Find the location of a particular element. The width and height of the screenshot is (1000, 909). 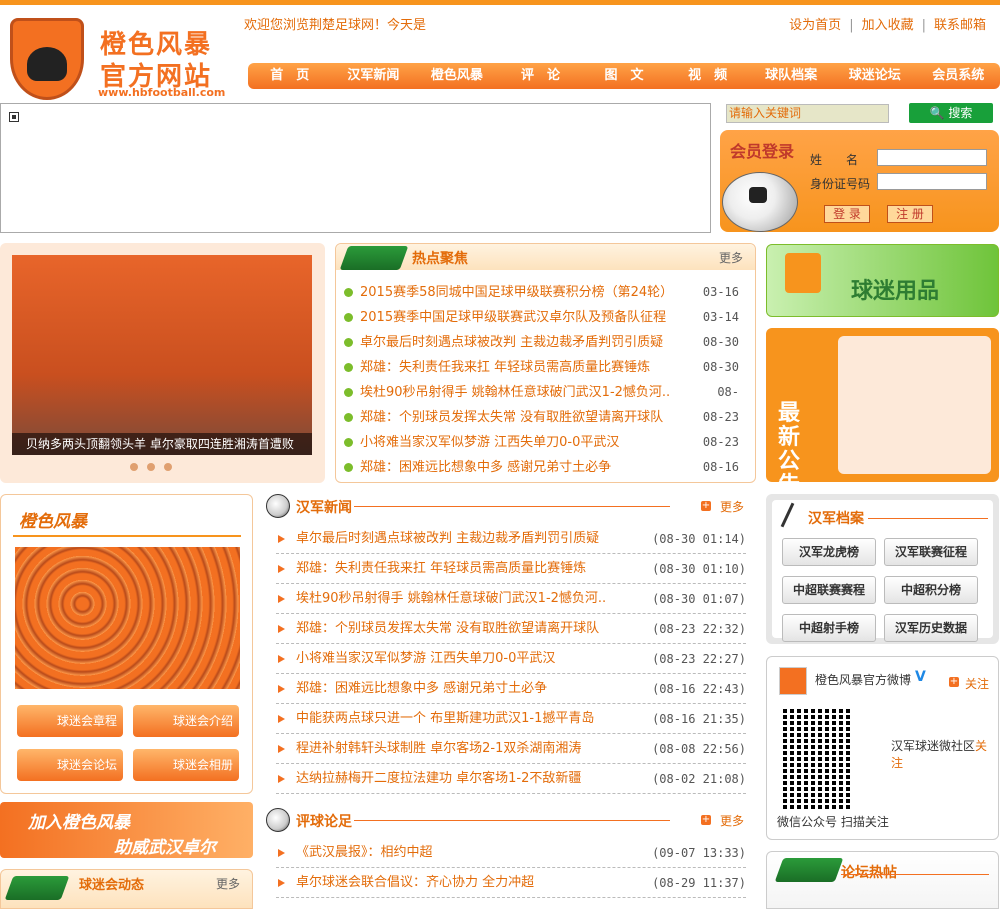

nav-video: 视 频 is located at coordinates (708, 76).